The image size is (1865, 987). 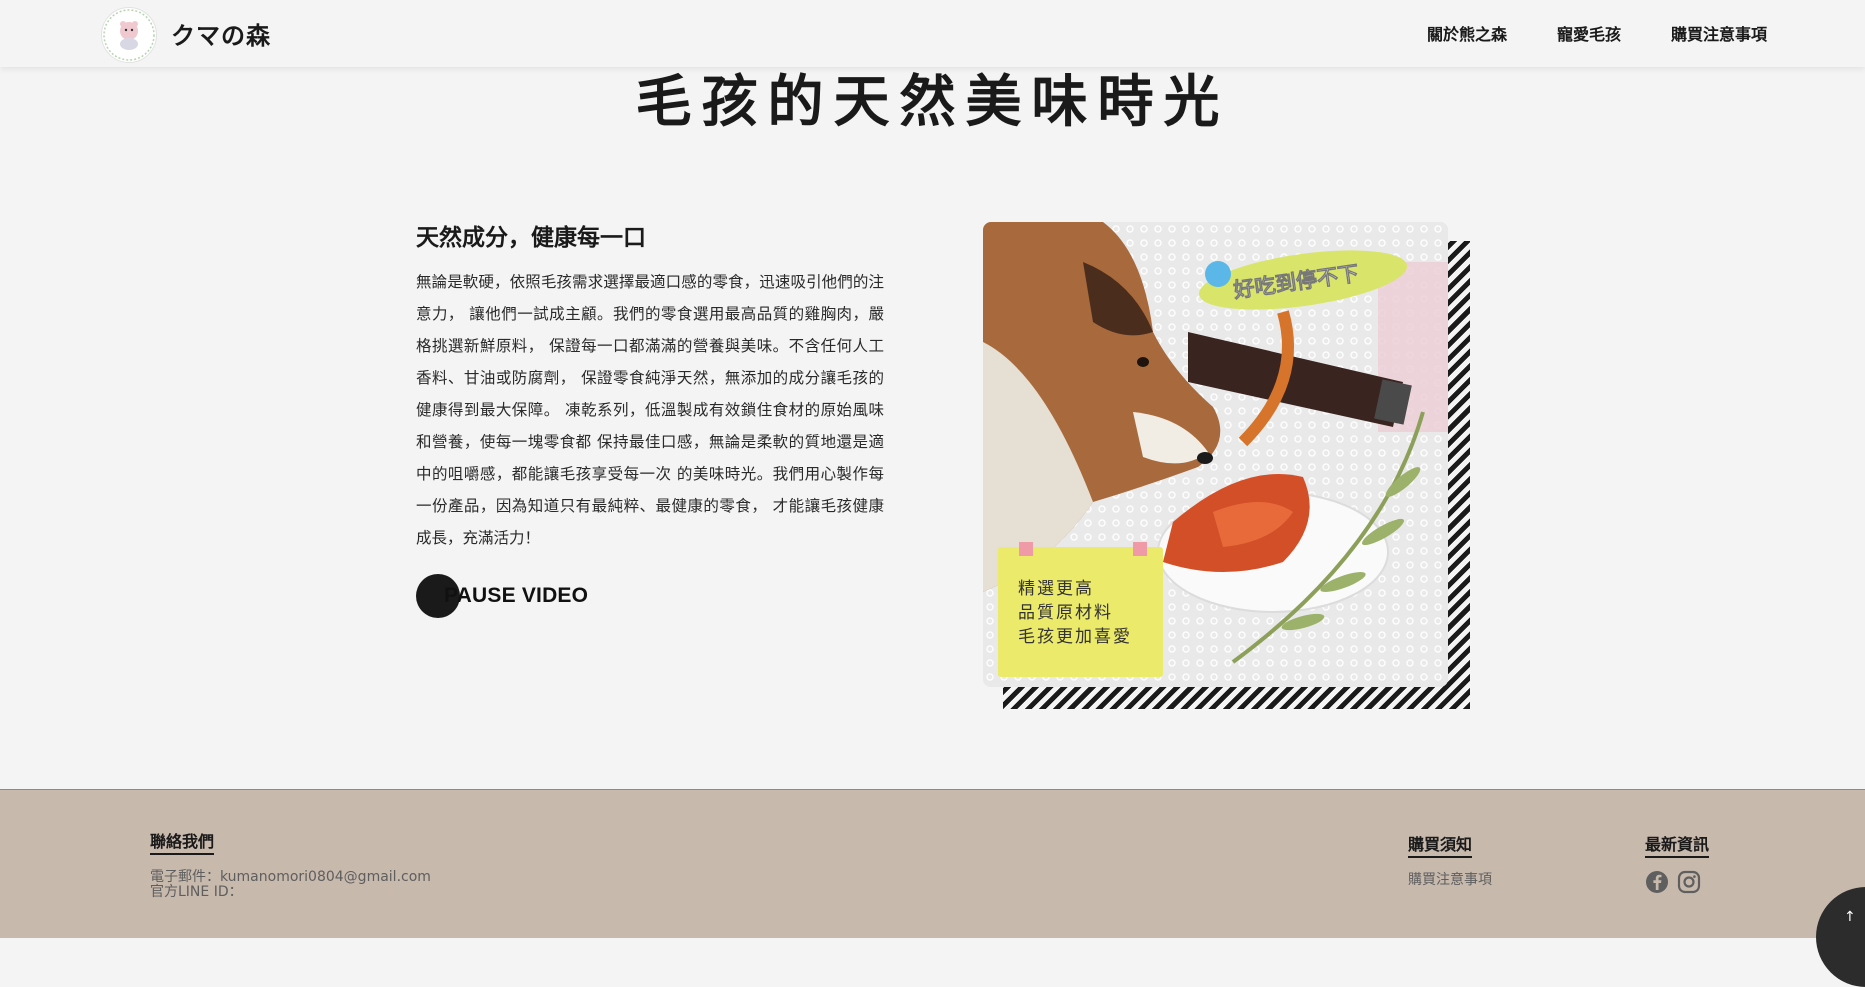 What do you see at coordinates (1677, 844) in the screenshot?
I see `news-title: 最新資訊` at bounding box center [1677, 844].